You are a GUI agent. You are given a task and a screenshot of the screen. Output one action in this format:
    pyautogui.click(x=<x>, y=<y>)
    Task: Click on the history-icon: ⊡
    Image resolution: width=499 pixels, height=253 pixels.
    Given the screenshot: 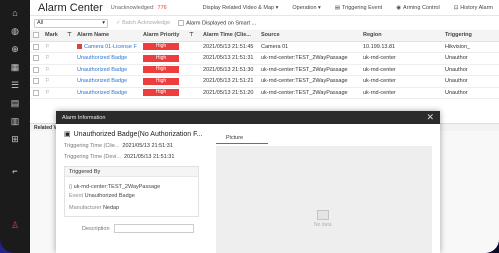 What is the action you would take?
    pyautogui.click(x=456, y=7)
    